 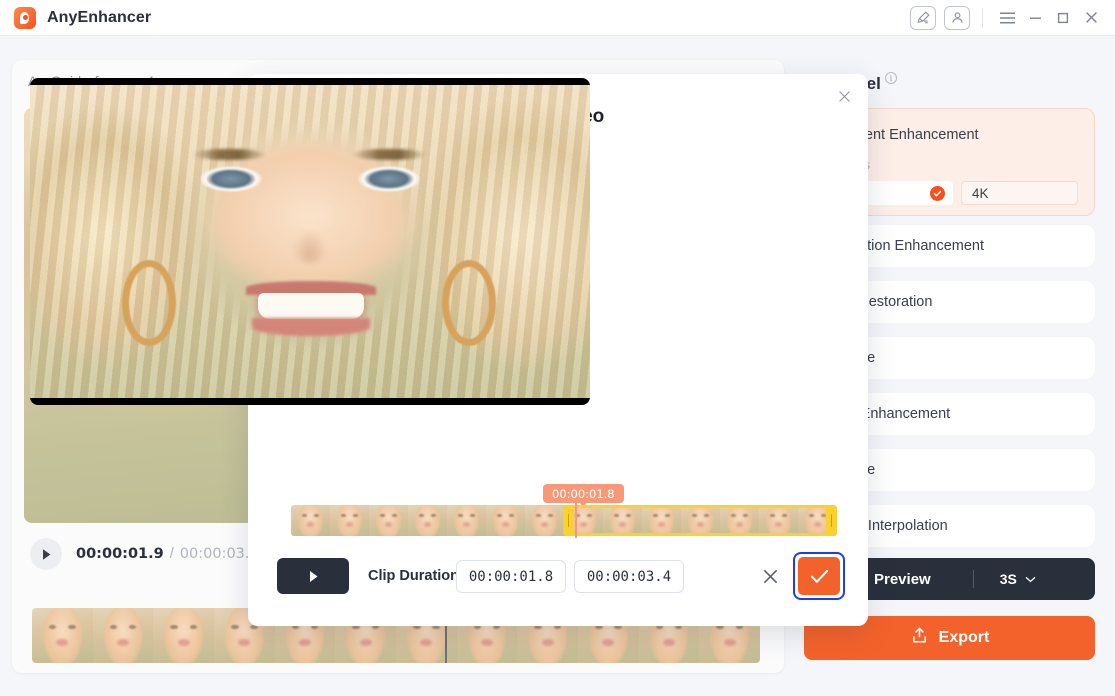 What do you see at coordinates (1019, 193) in the screenshot?
I see `resolution-select: 4K` at bounding box center [1019, 193].